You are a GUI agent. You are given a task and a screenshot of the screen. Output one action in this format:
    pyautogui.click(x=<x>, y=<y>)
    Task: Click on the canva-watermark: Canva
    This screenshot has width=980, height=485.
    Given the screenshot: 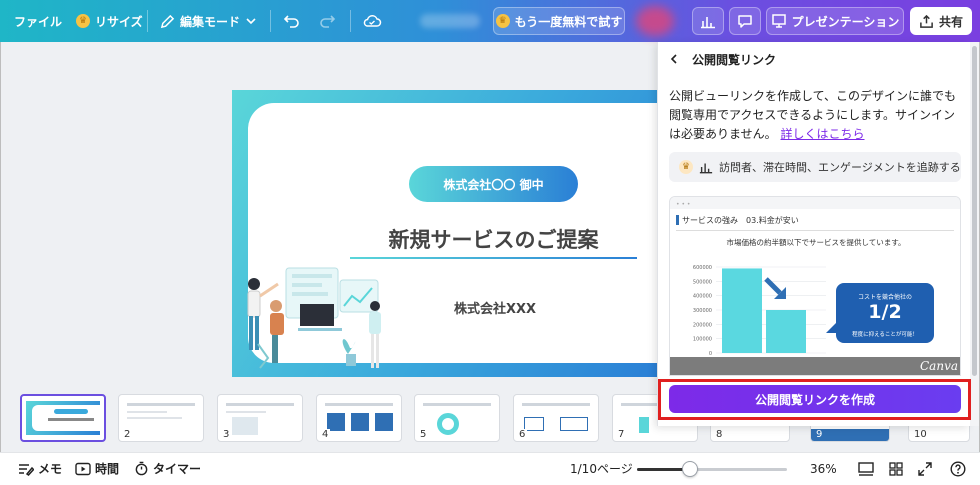 What is the action you would take?
    pyautogui.click(x=939, y=366)
    